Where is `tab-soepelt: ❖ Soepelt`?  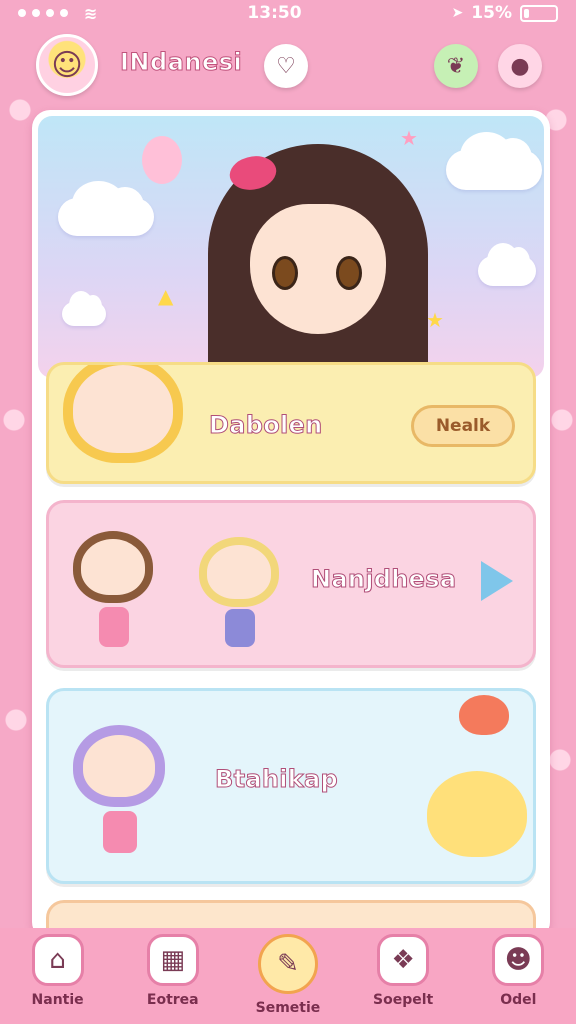 tab-soepelt: ❖ Soepelt is located at coordinates (403, 971).